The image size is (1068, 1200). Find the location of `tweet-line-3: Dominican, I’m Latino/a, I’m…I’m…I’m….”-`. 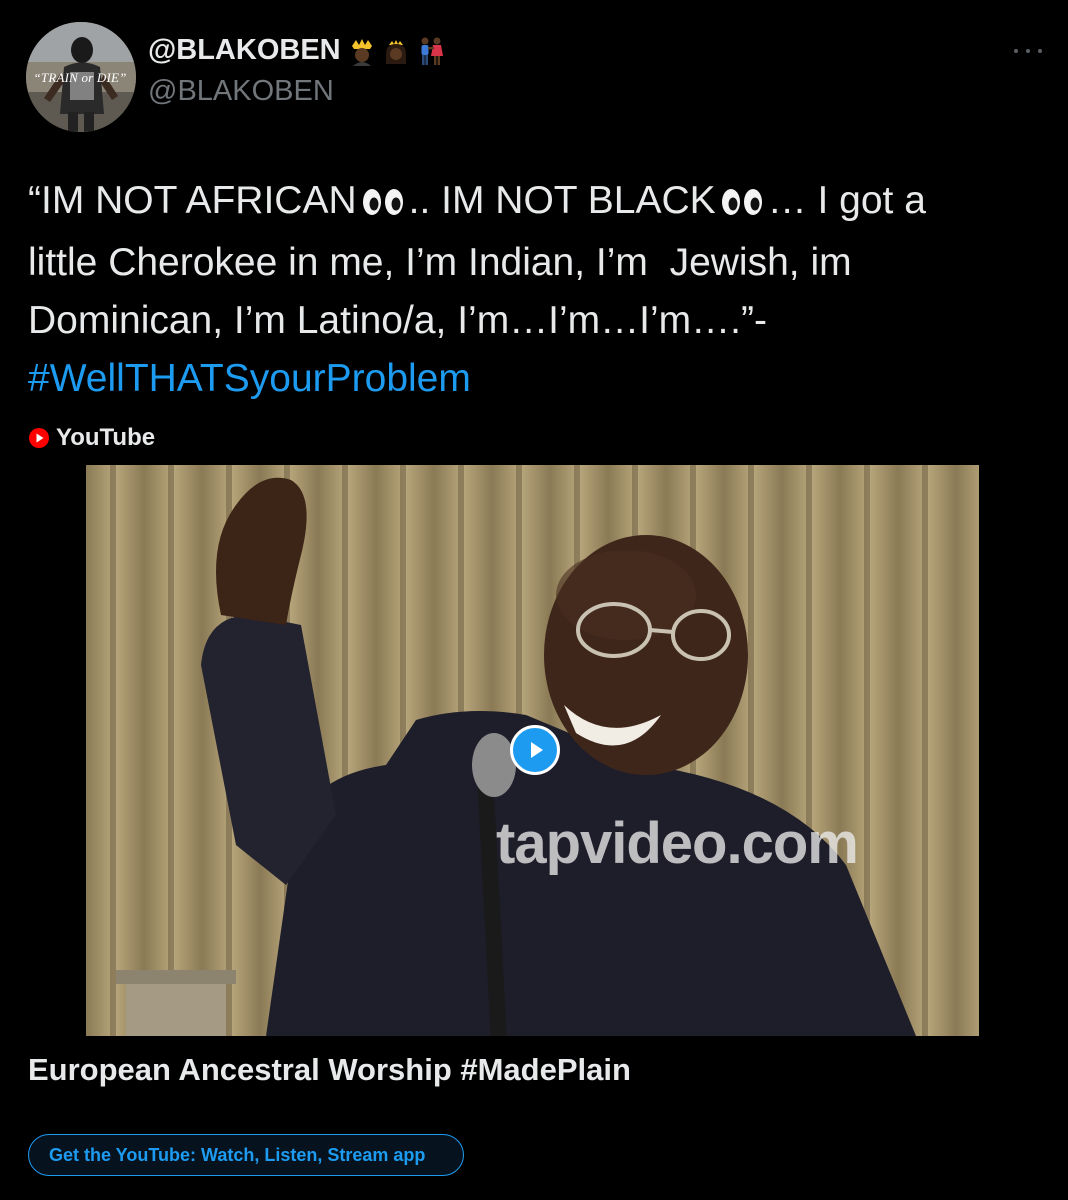

tweet-line-3: Dominican, I’m Latino/a, I’m…I’m…I’m….”- is located at coordinates (397, 320).